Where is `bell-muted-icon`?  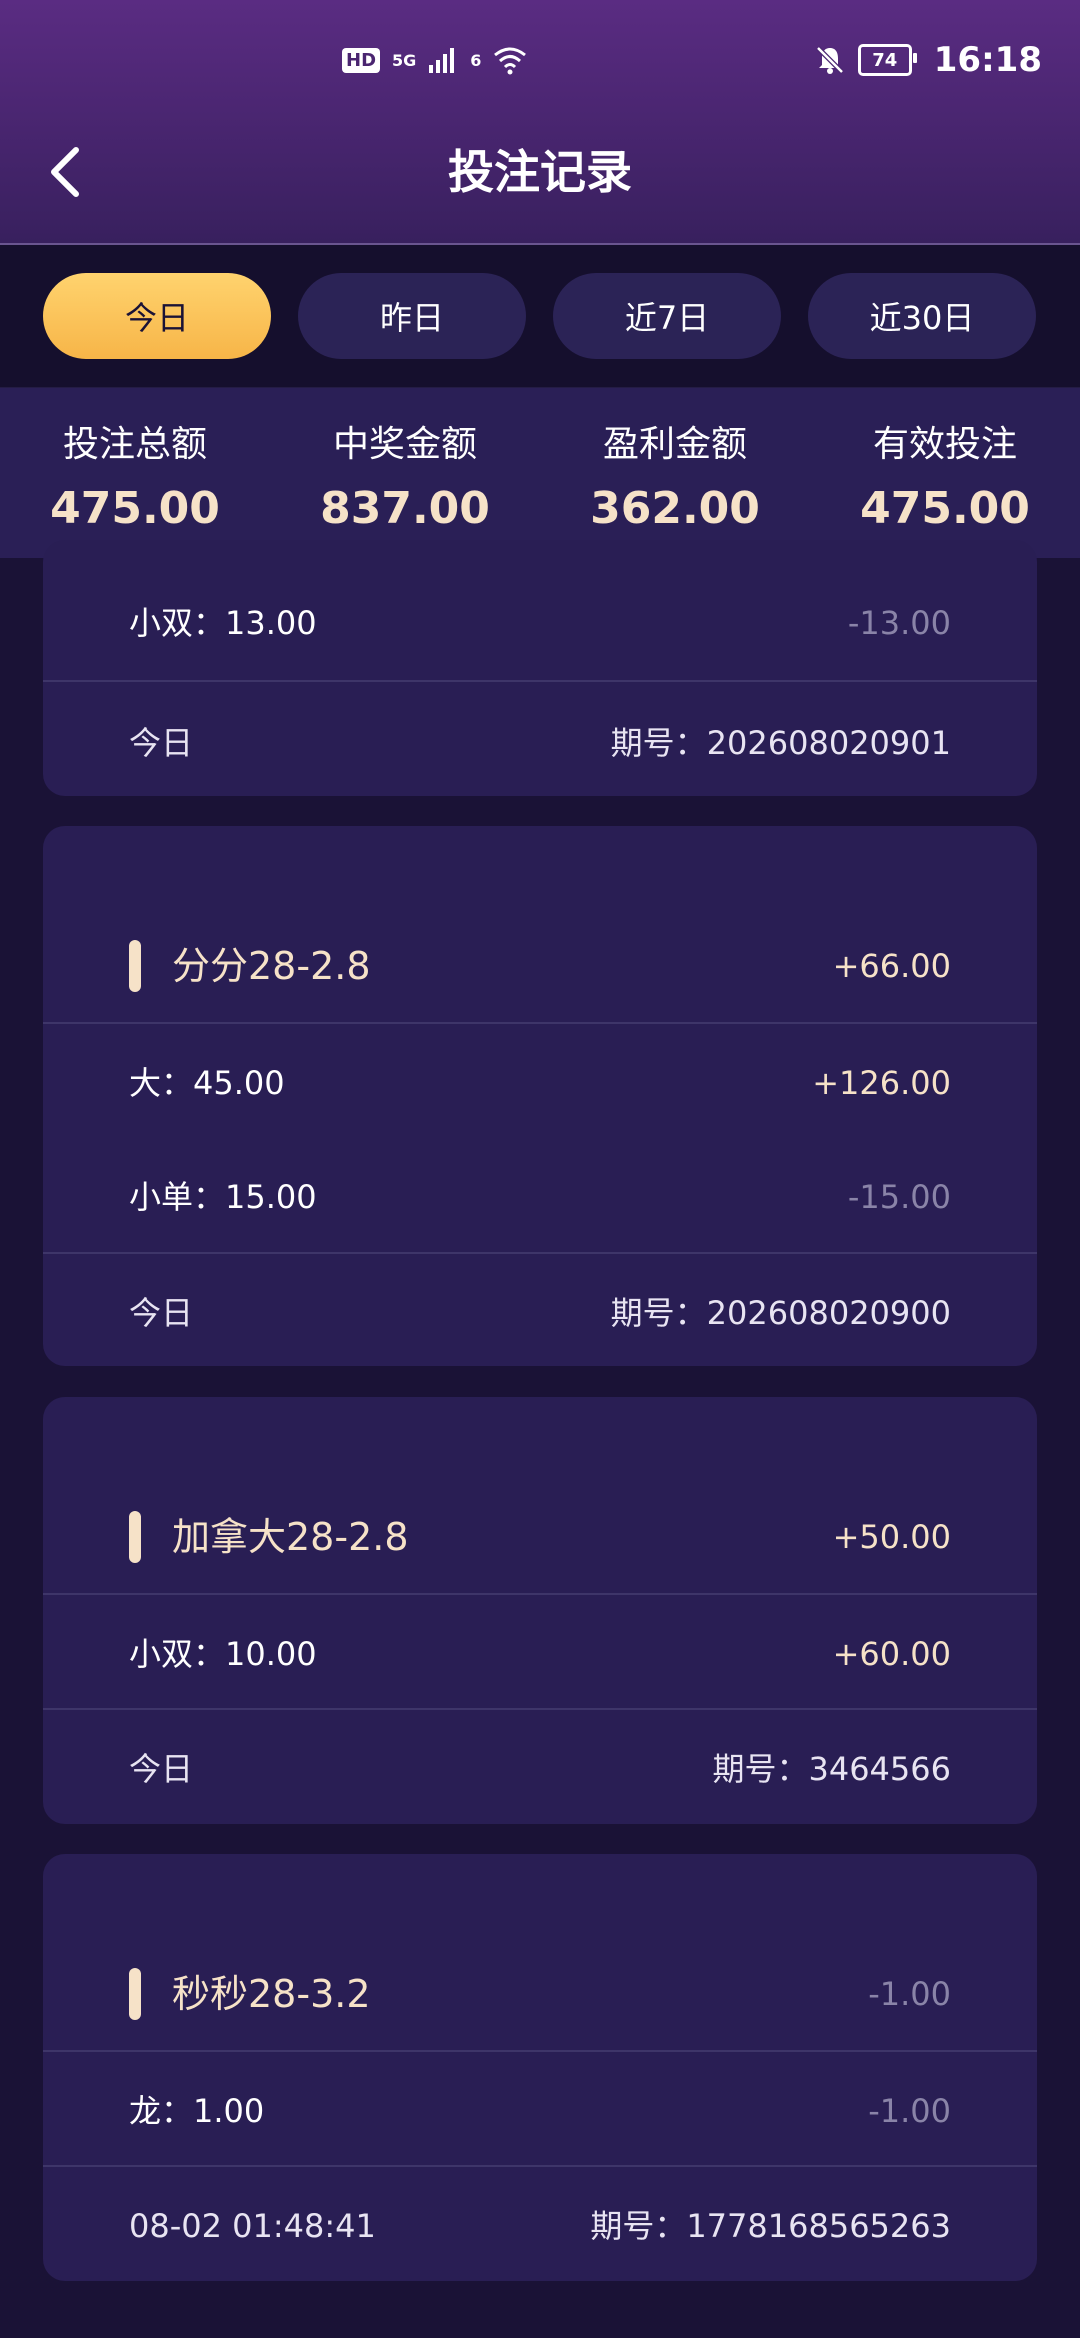
bell-muted-icon is located at coordinates (829, 60).